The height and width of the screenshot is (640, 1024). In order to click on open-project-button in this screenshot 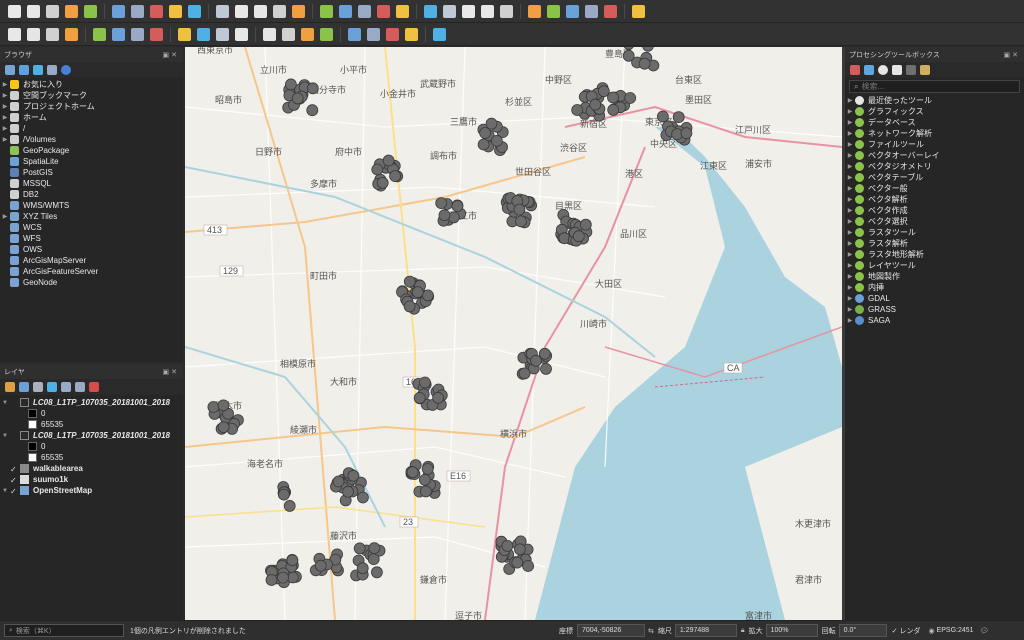, I will do `click(33, 11)`.